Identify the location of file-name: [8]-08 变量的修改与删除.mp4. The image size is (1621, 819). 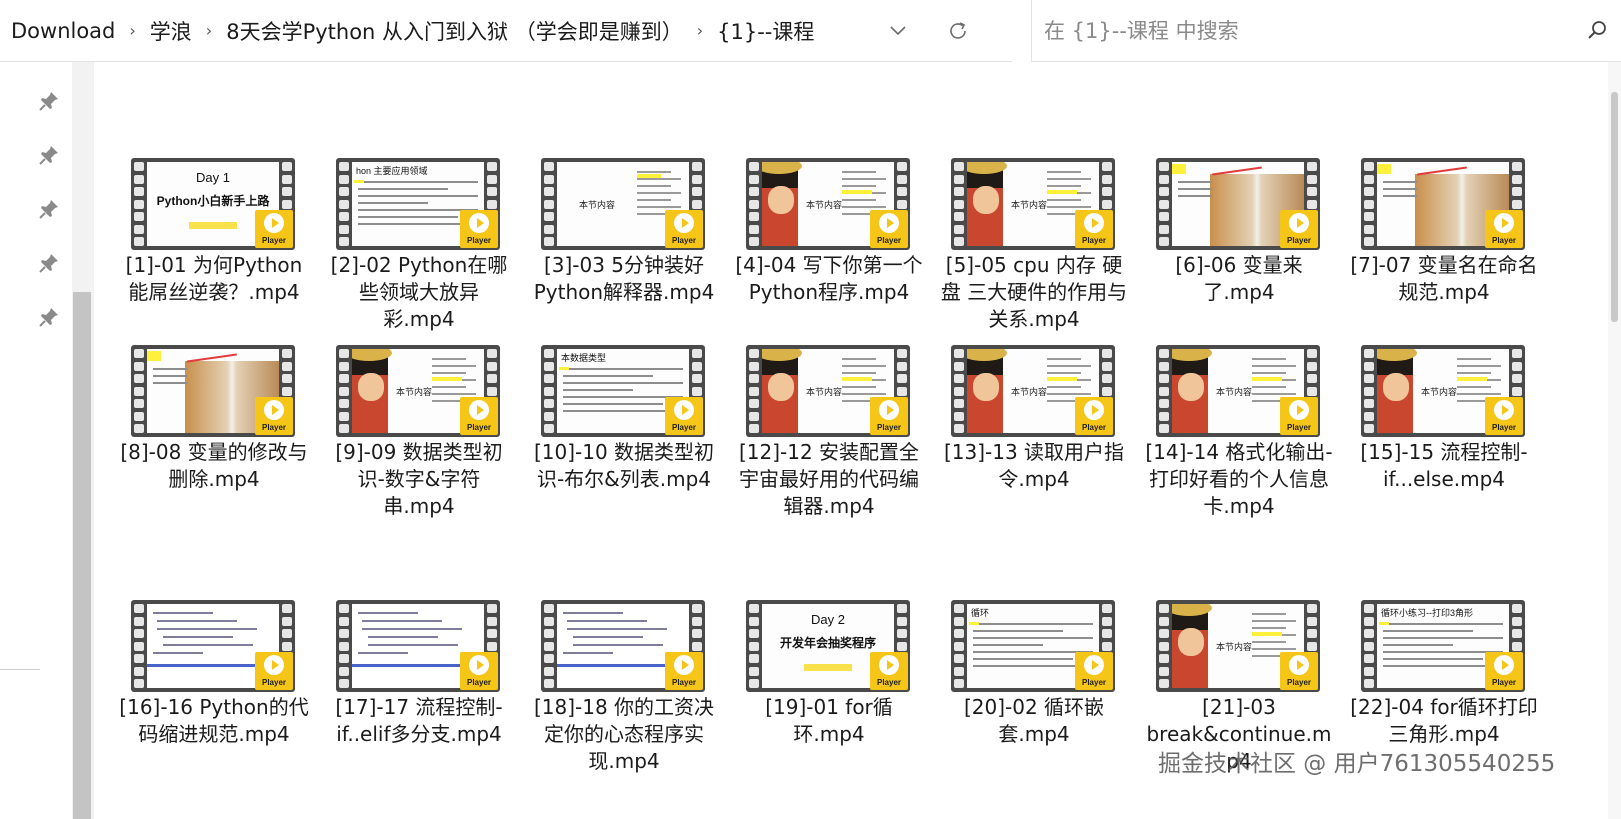
(214, 466).